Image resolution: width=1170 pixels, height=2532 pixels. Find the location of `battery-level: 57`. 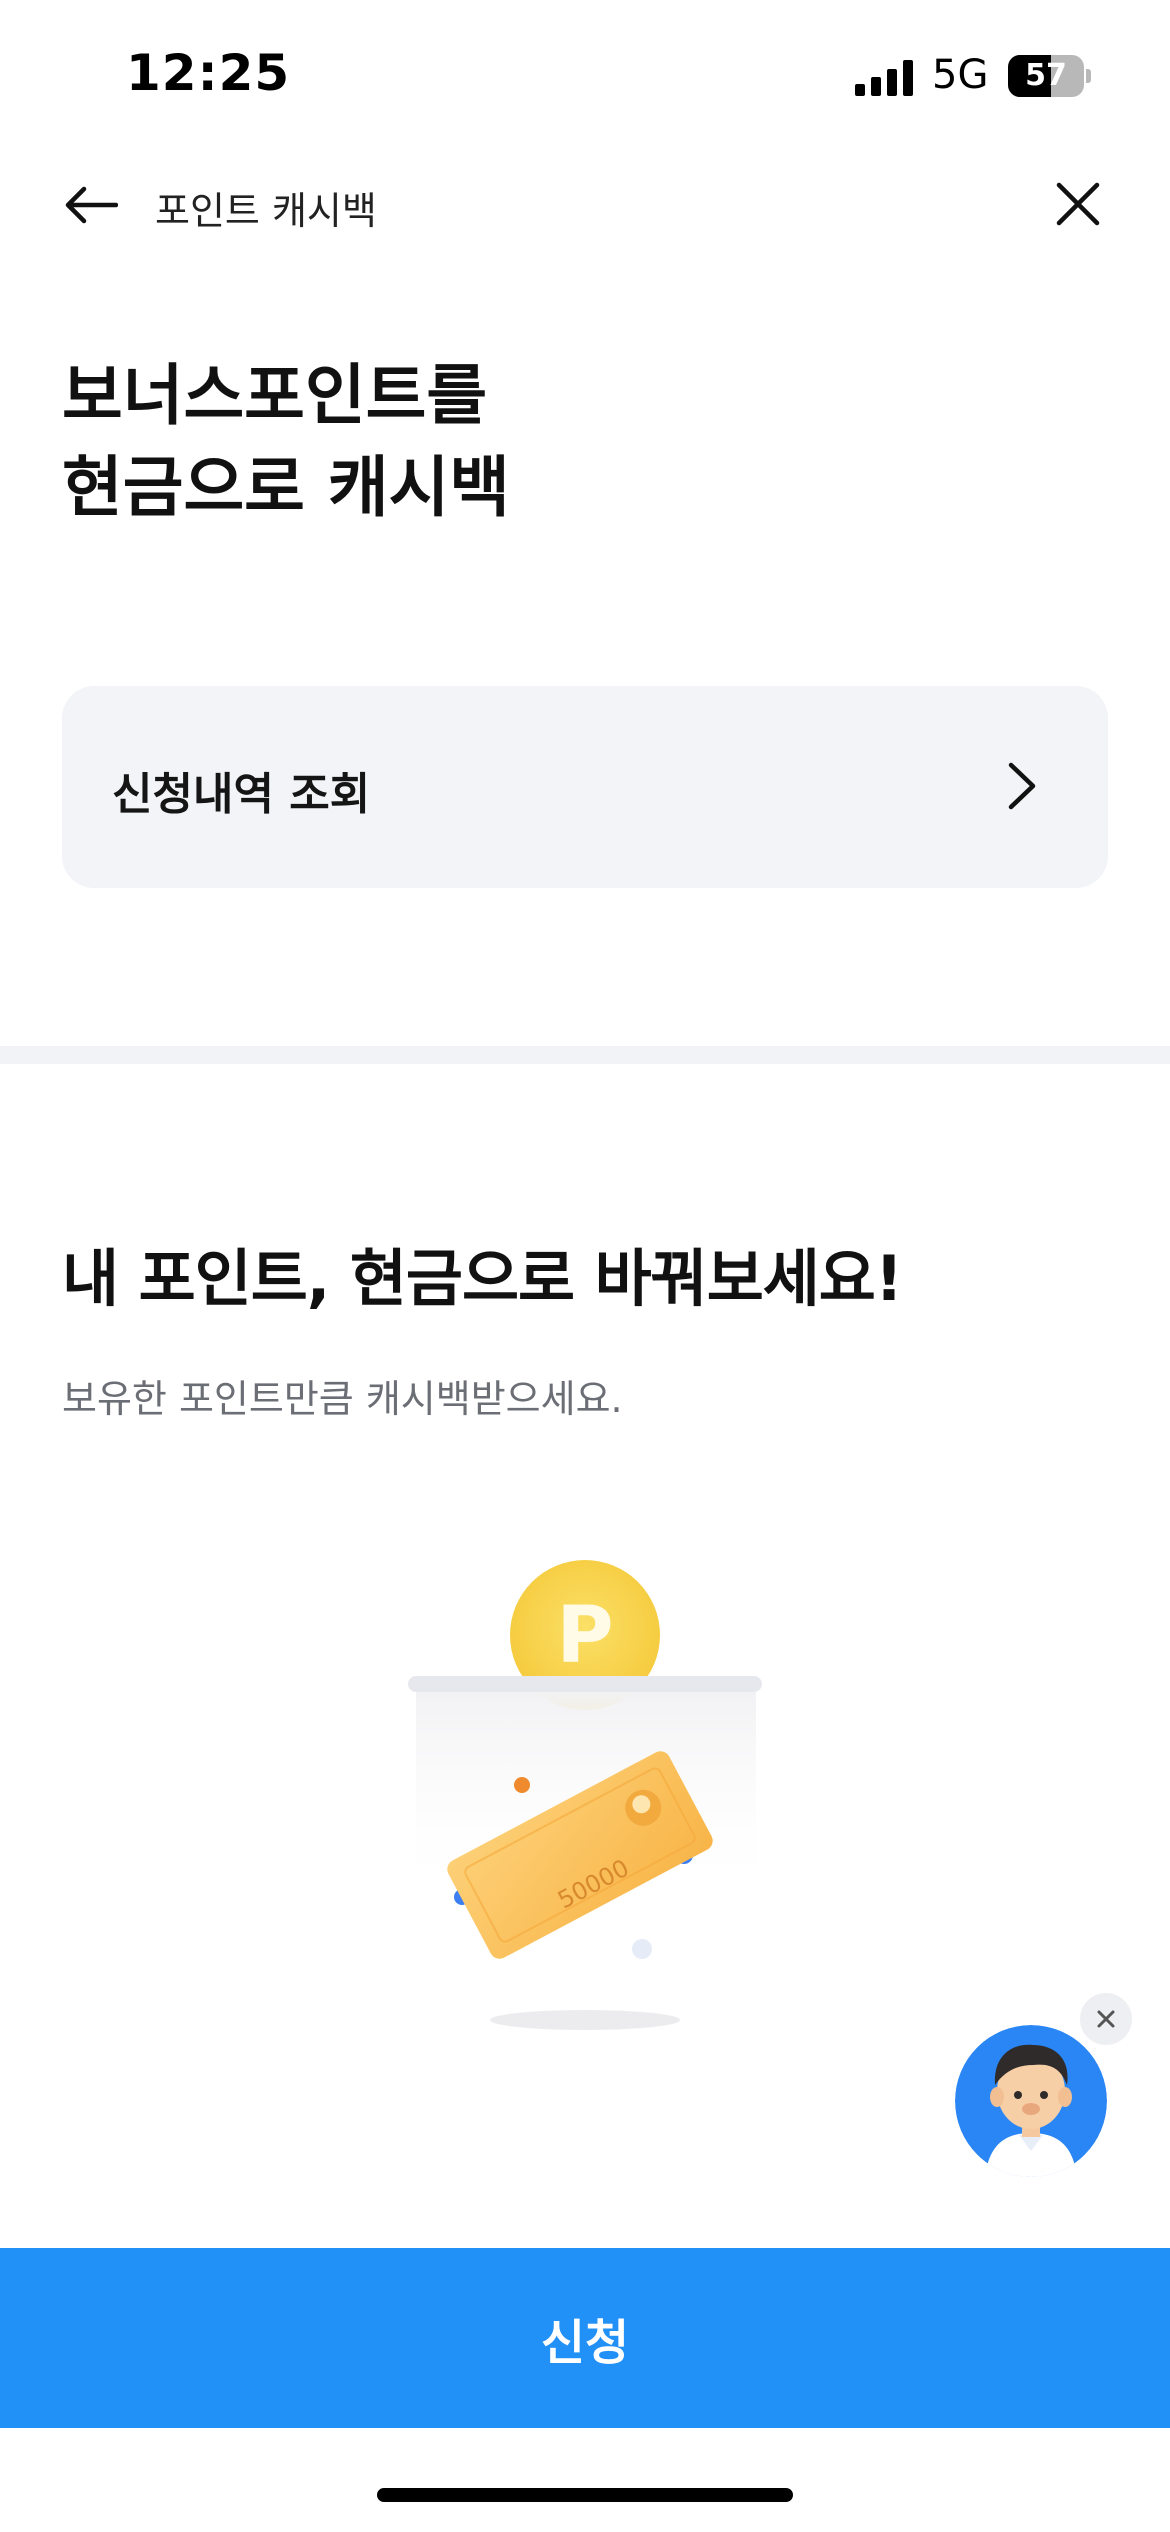

battery-level: 57 is located at coordinates (1046, 75).